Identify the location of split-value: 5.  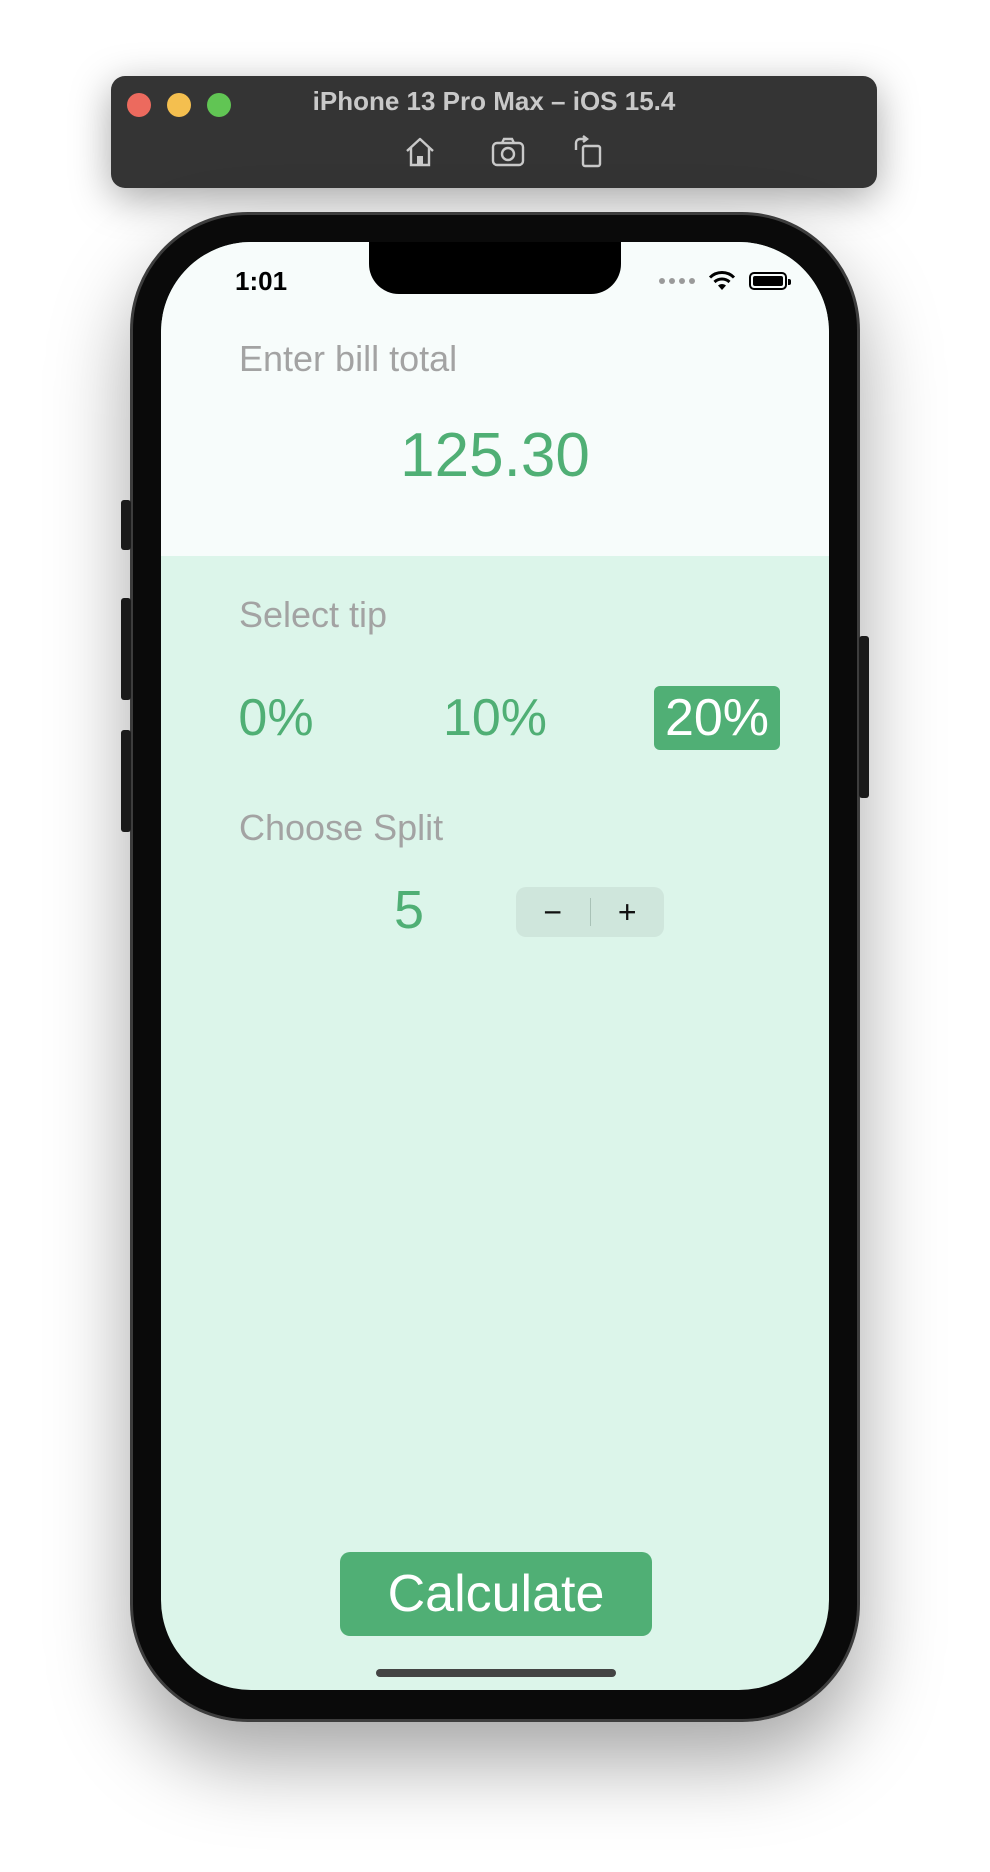
(409, 910).